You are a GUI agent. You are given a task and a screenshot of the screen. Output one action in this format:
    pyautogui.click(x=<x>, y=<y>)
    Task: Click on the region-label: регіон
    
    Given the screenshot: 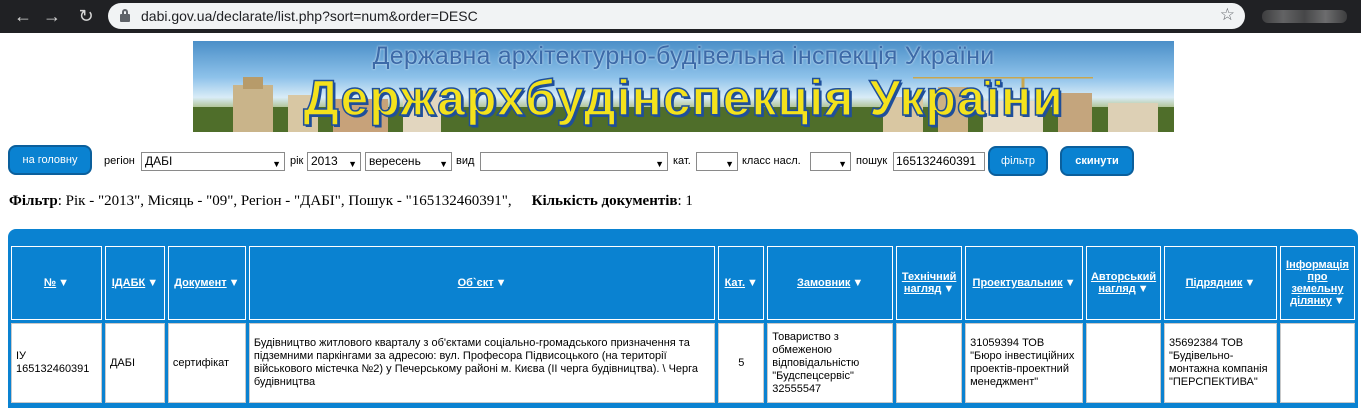 What is the action you would take?
    pyautogui.click(x=119, y=161)
    